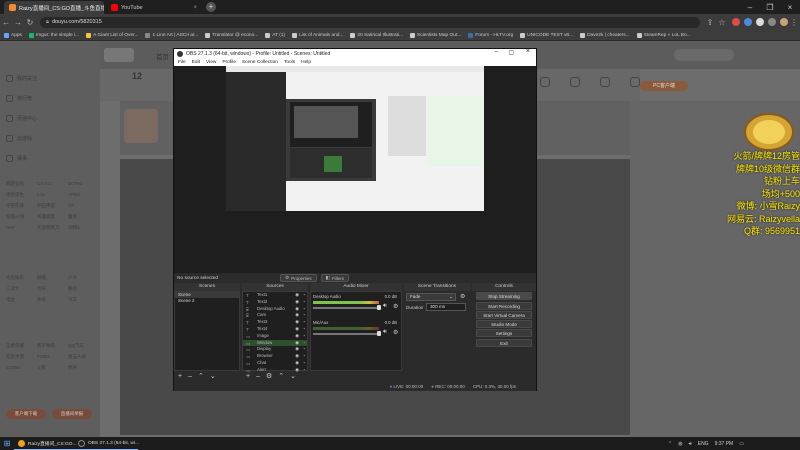  I want to click on exit-button: Exit, so click(504, 342).